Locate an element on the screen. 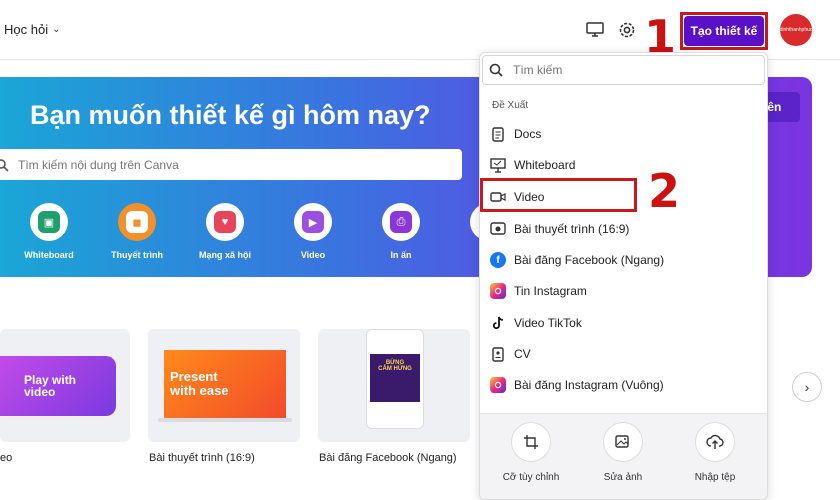 This screenshot has width=840, height=500. learn-label: Học hỏi is located at coordinates (26, 29).